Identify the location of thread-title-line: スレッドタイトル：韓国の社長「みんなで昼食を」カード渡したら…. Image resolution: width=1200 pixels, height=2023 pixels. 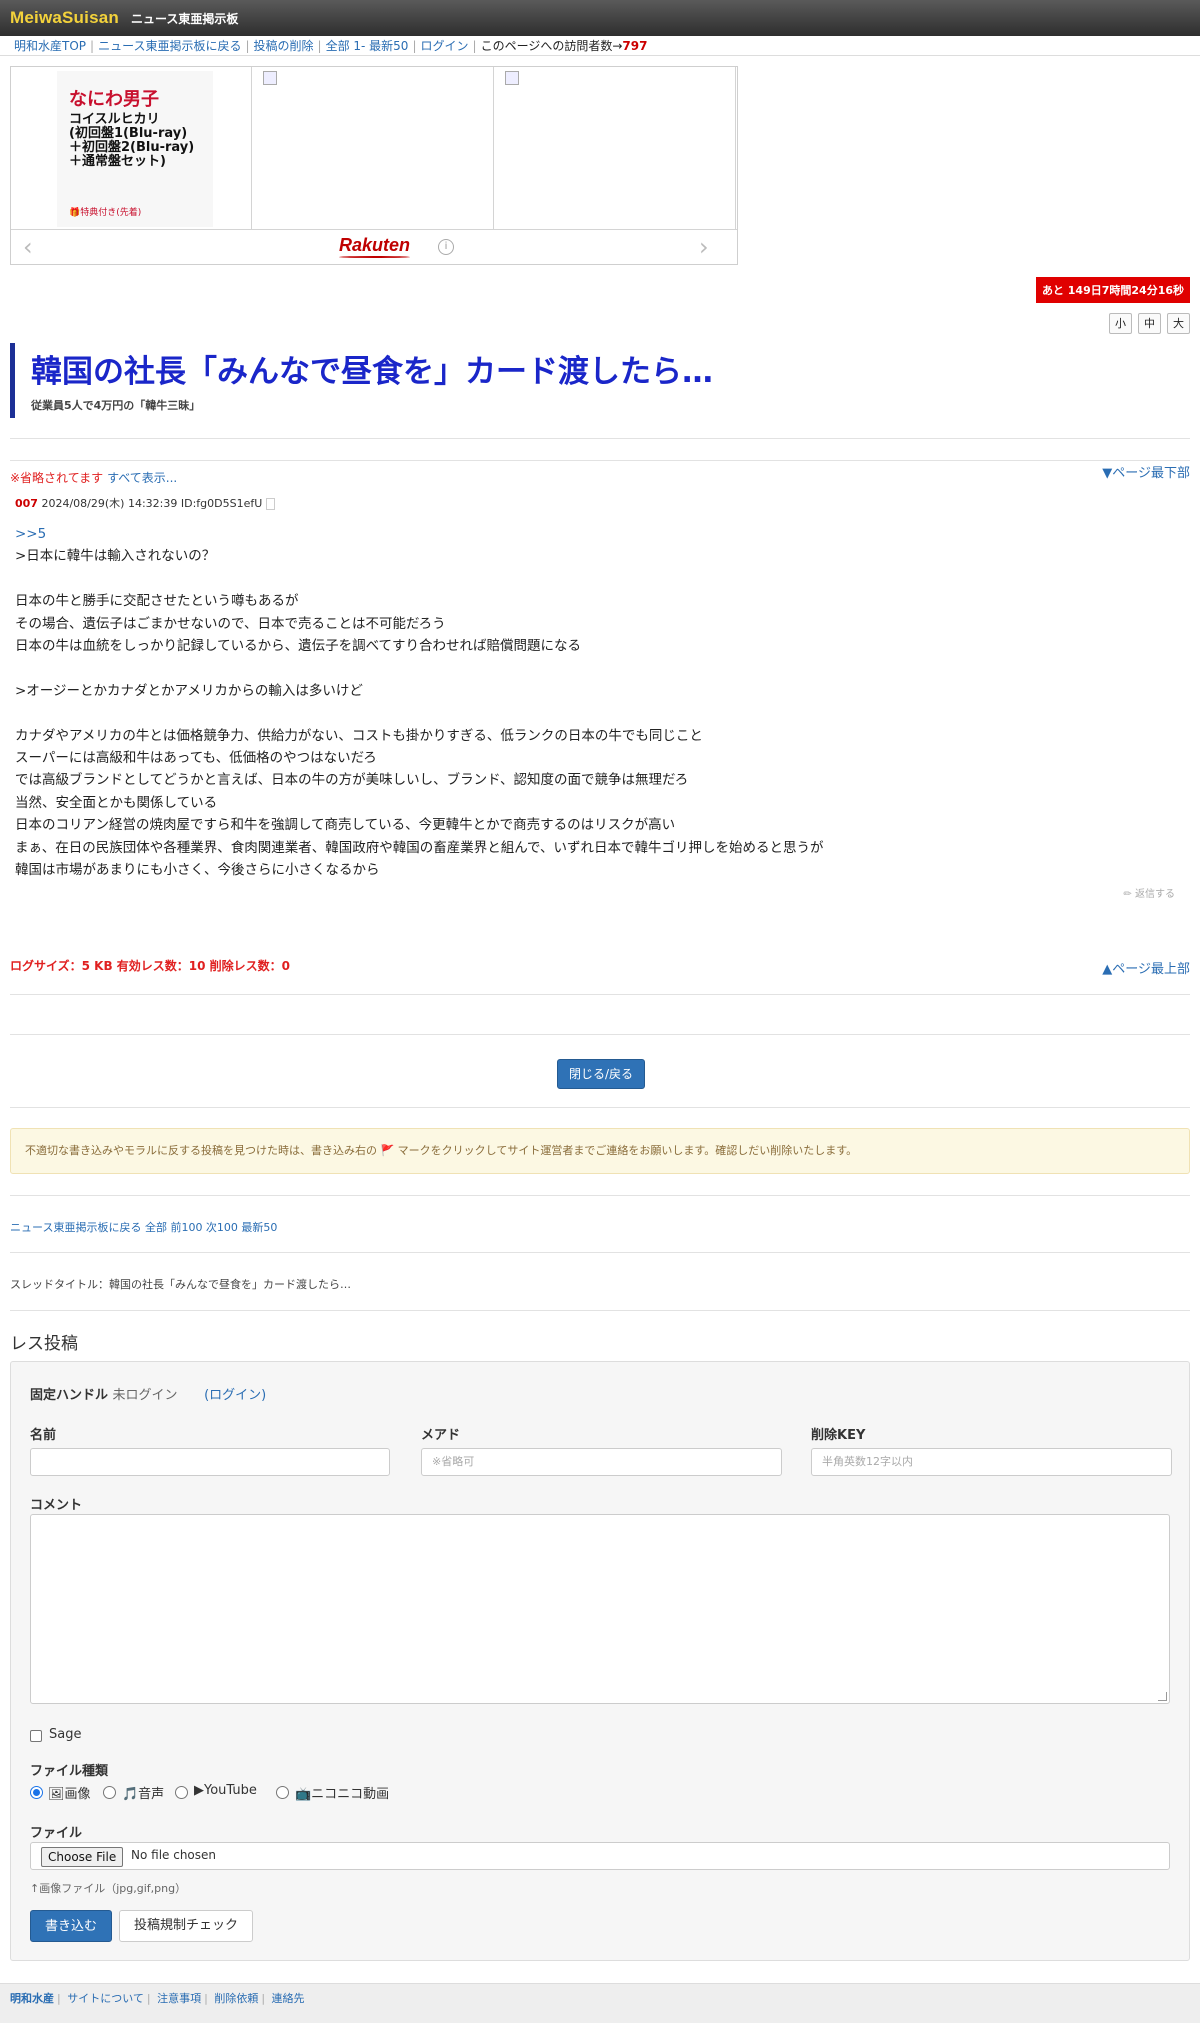
(180, 1284).